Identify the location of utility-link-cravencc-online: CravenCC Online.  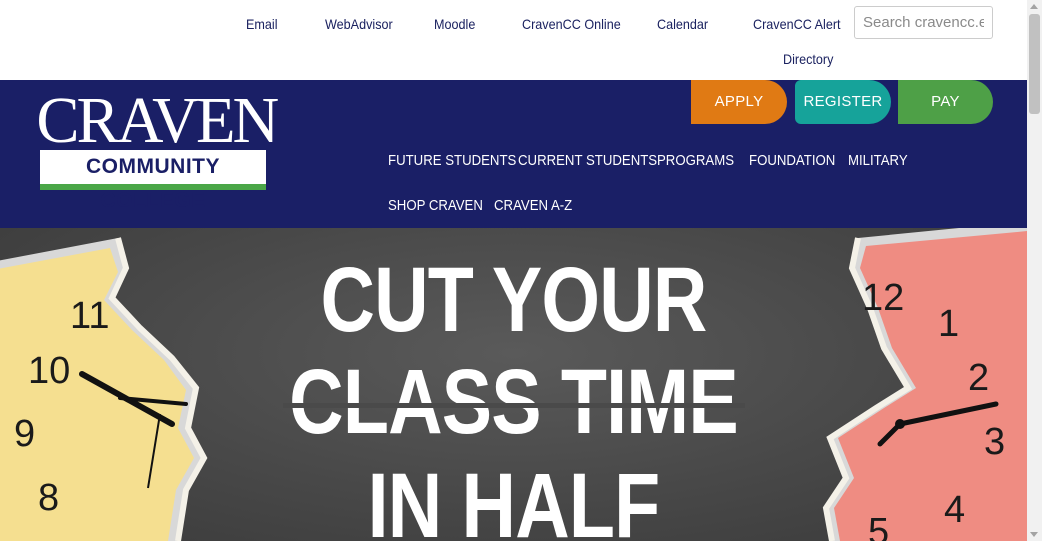
(571, 24).